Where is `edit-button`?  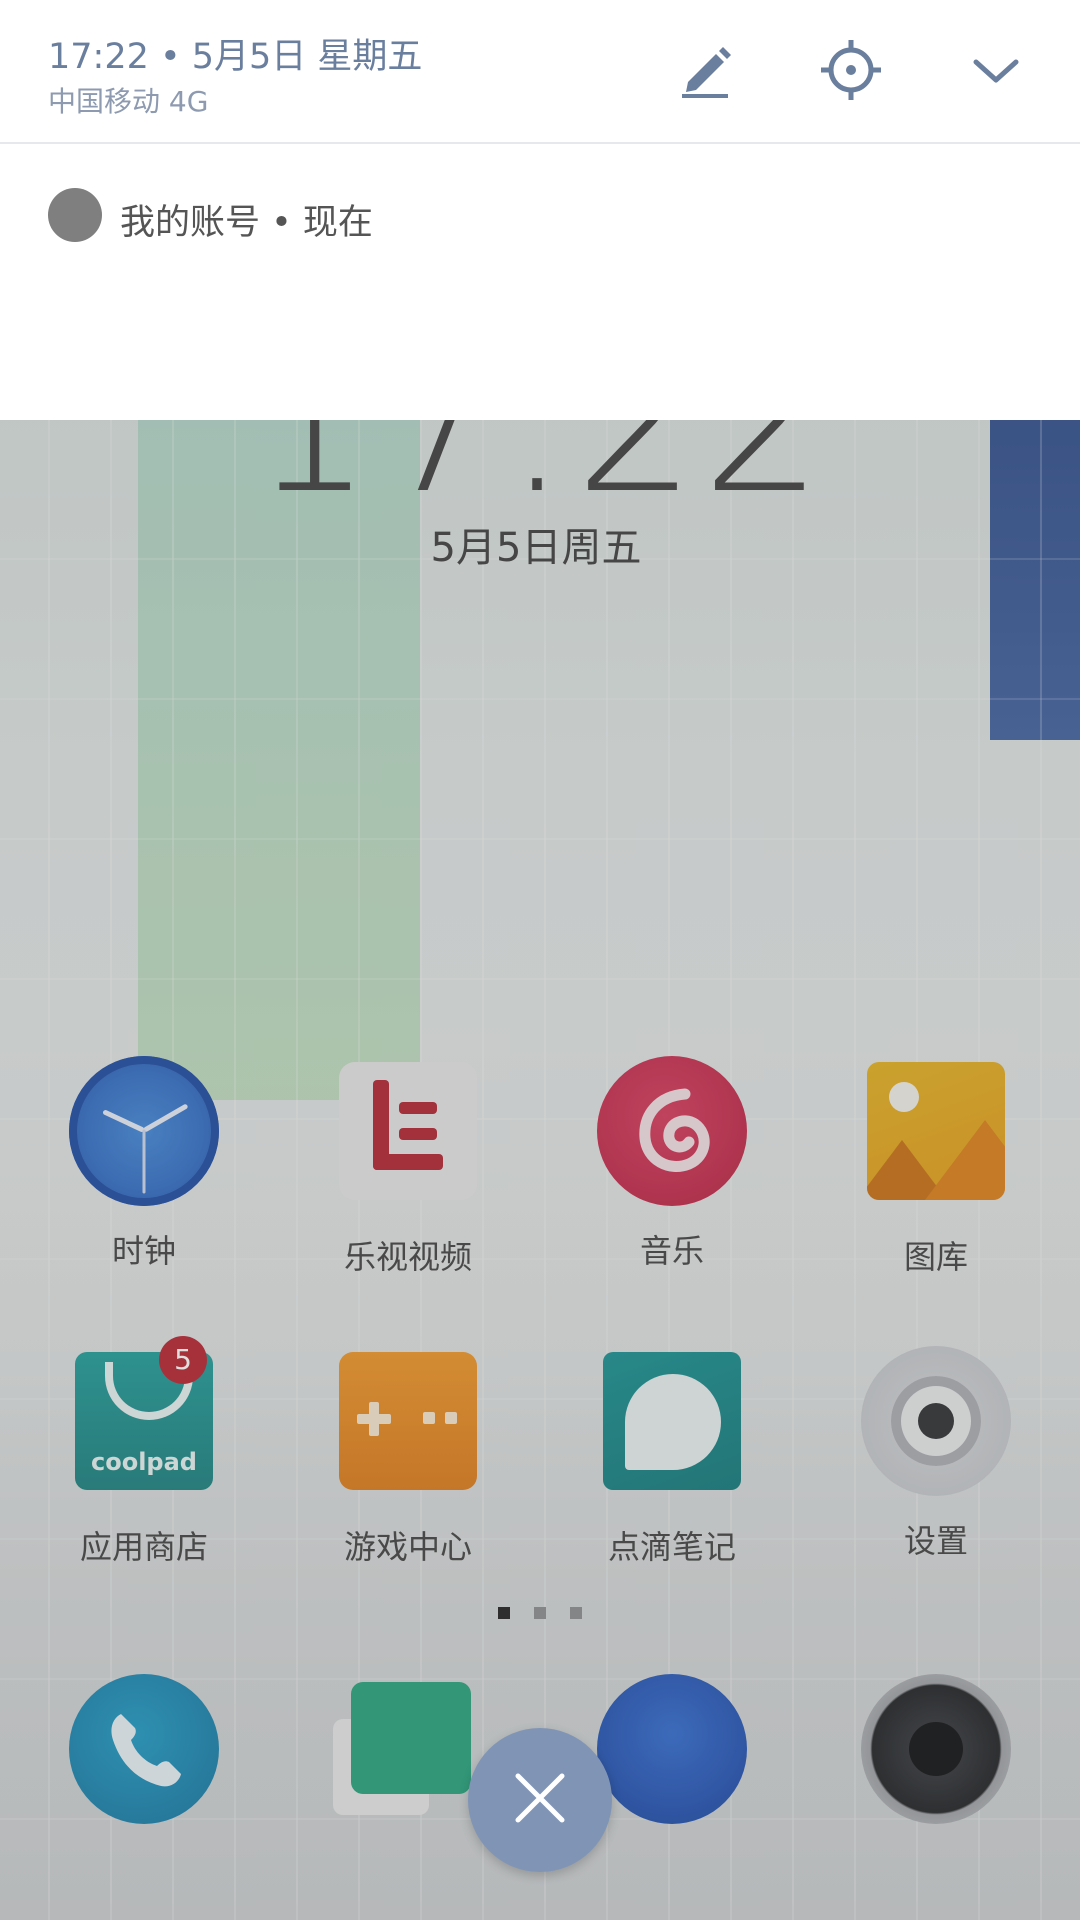
edit-button is located at coordinates (706, 72).